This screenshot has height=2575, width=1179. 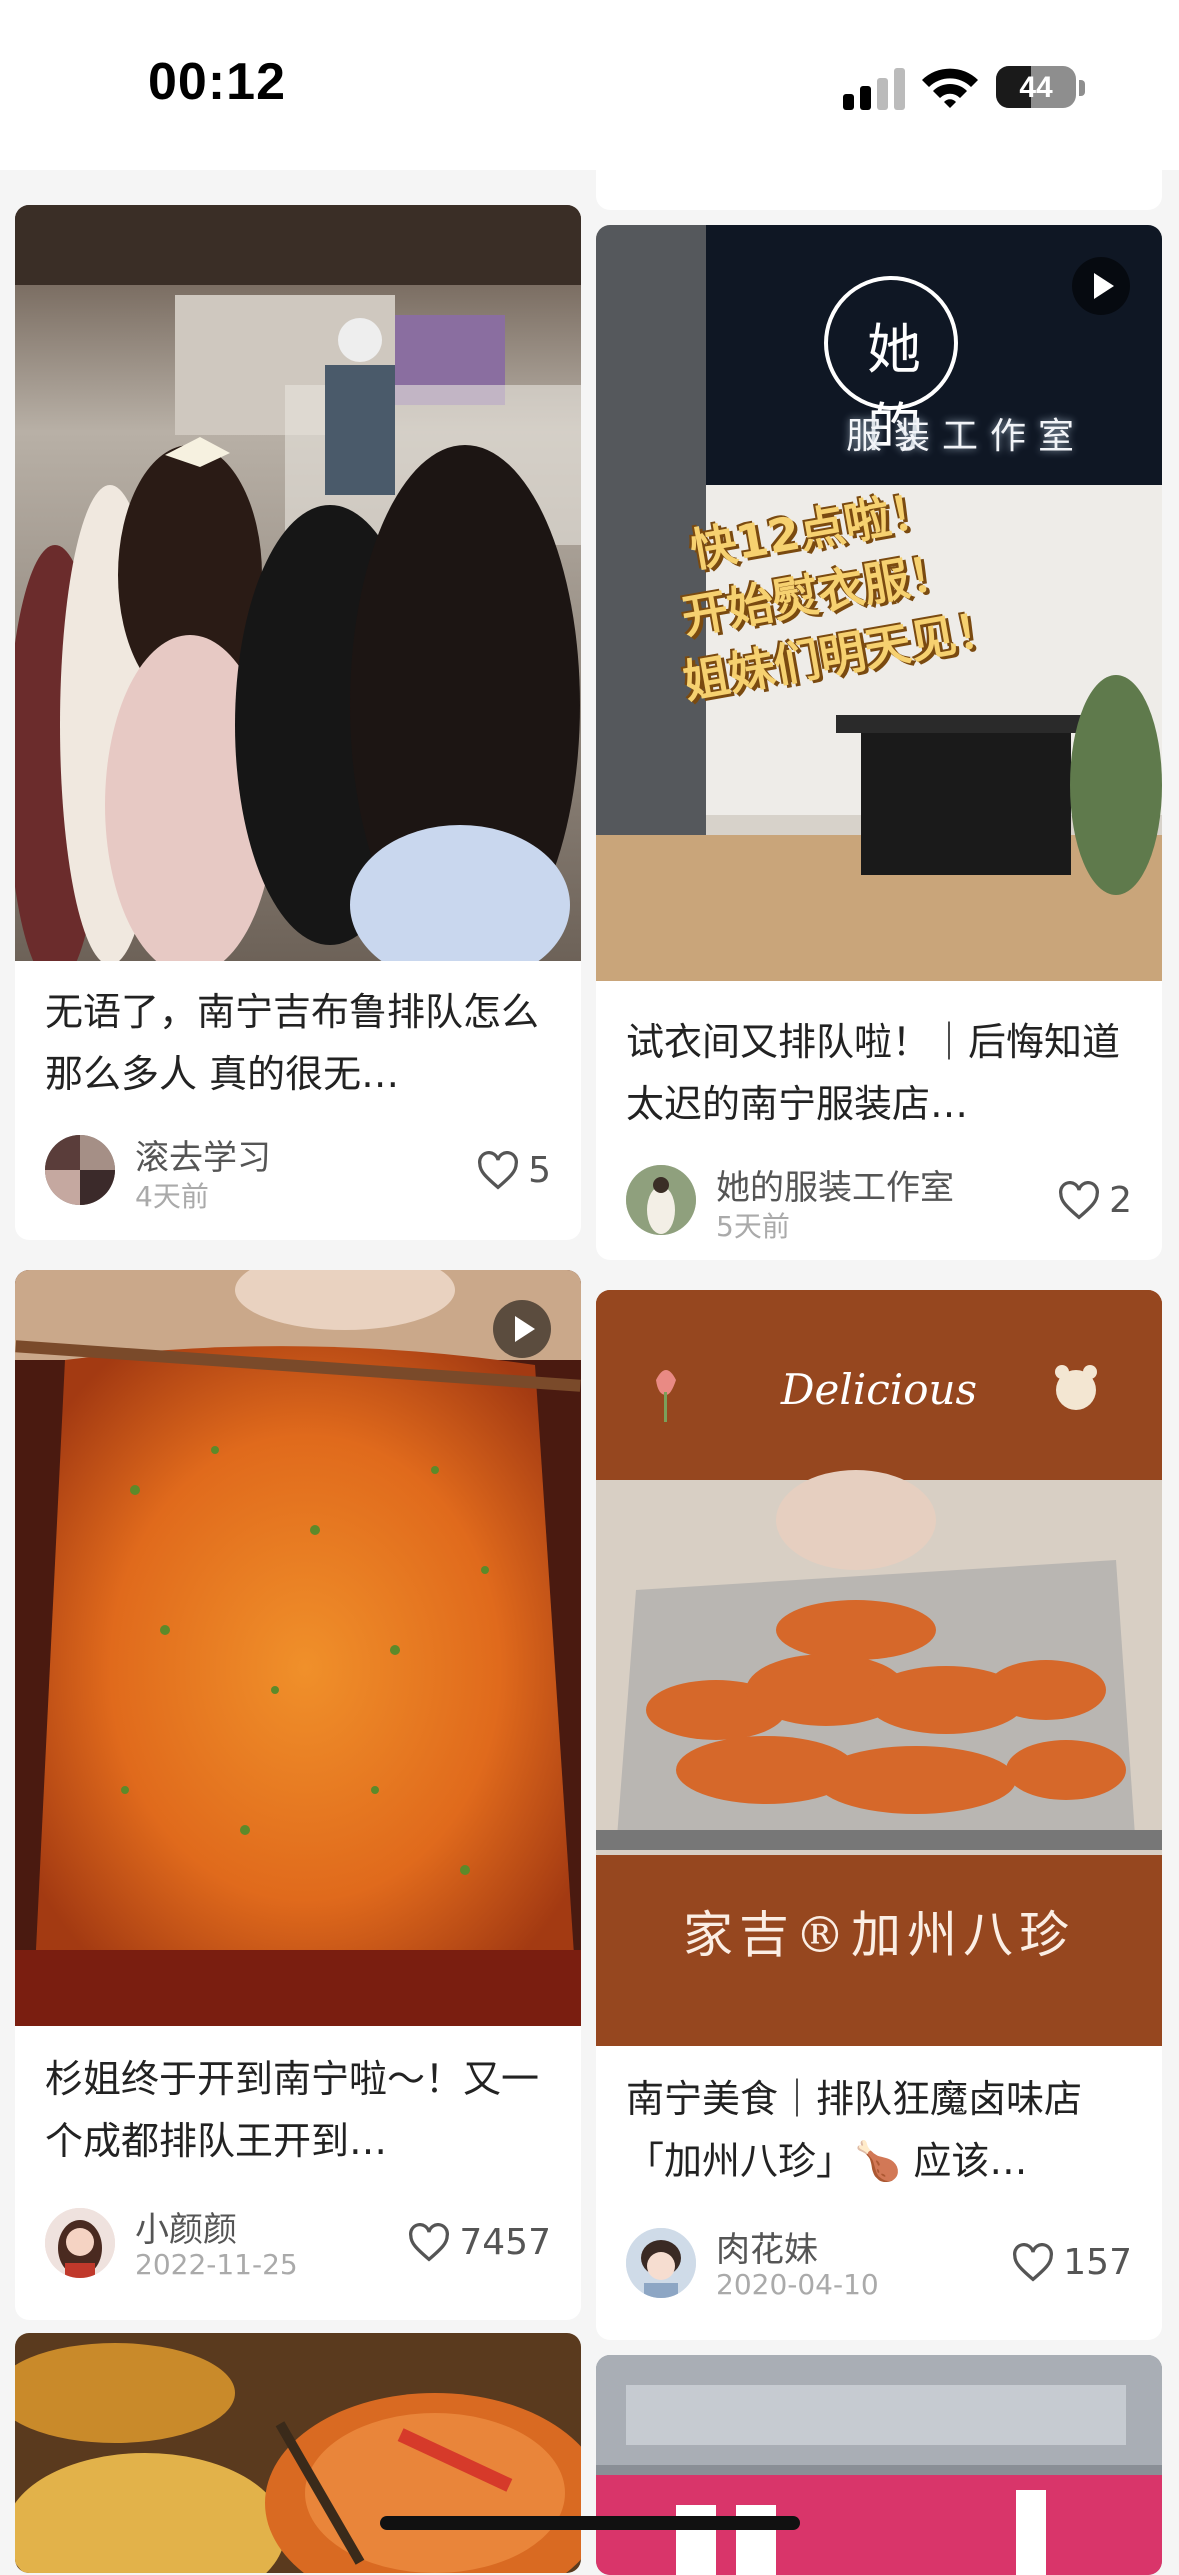 I want to click on like-count: 7457, so click(x=505, y=2242).